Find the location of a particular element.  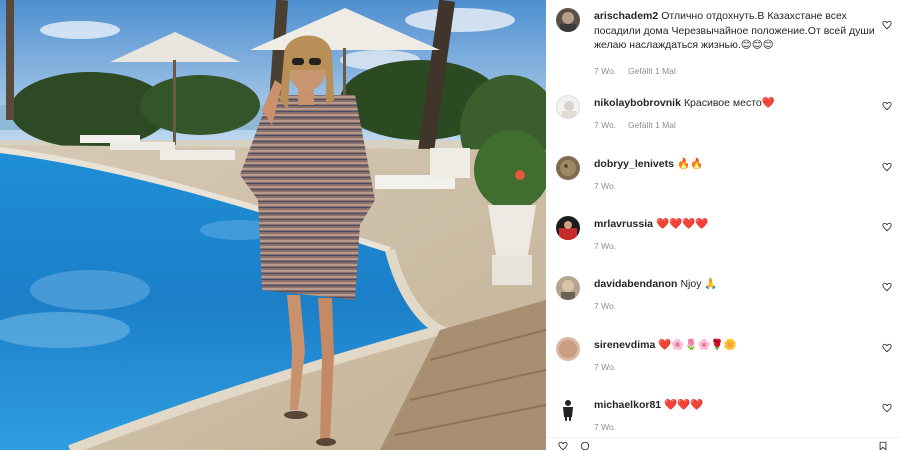

comment-text-block: nikolaybobrovnik Красивое место❤️ is located at coordinates (735, 103).